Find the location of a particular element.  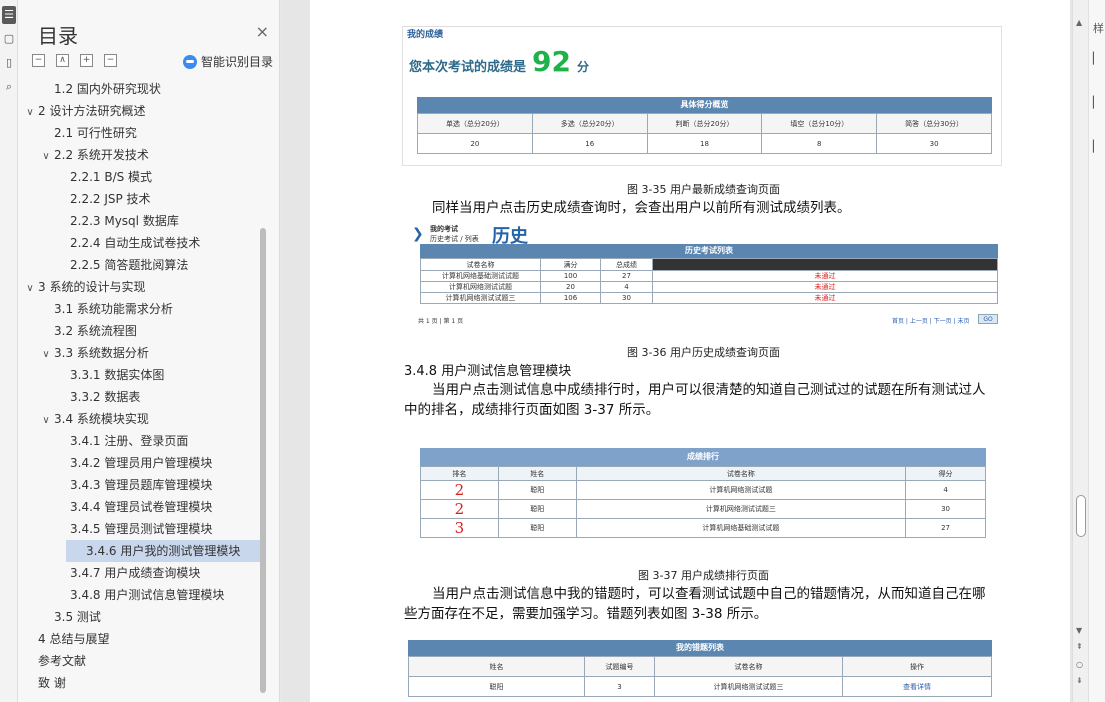

toc-item-label: 2.2.1 B/S 模式 is located at coordinates (111, 177).